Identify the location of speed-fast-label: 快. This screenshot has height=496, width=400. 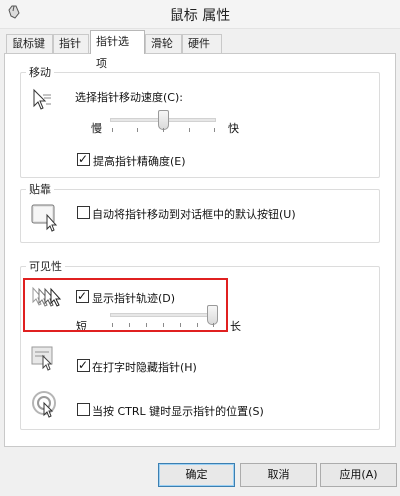
(233, 128).